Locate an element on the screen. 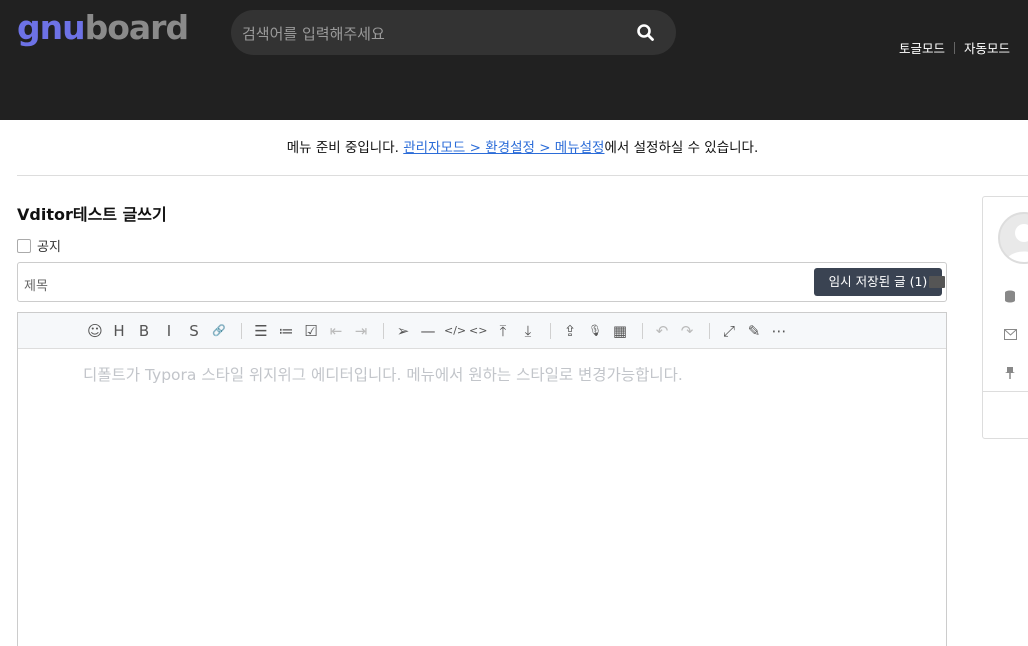 This screenshot has height=646, width=1028. list-icon: ☰ is located at coordinates (261, 331).